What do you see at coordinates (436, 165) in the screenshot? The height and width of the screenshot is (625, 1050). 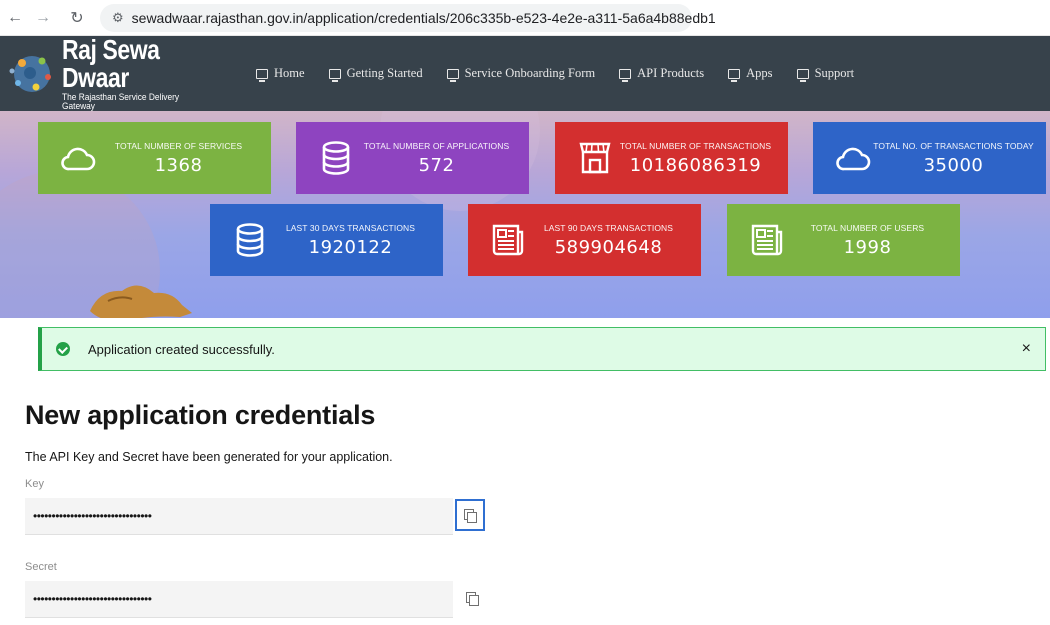 I see `stat-value: 572` at bounding box center [436, 165].